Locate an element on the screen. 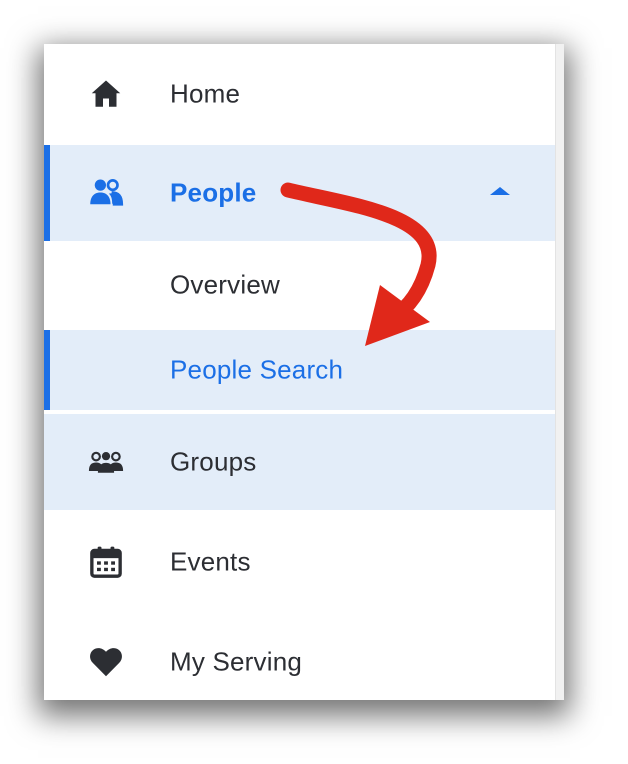  nav-item-label: Events is located at coordinates (210, 561).